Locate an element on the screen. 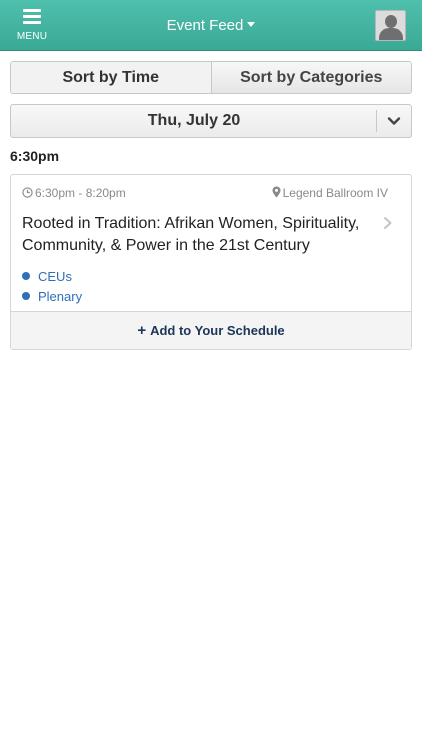 Image resolution: width=422 pixels, height=750 pixels. event-meta: 6:30pm - 8:20pm Legend Ballroom IV is located at coordinates (212, 194).